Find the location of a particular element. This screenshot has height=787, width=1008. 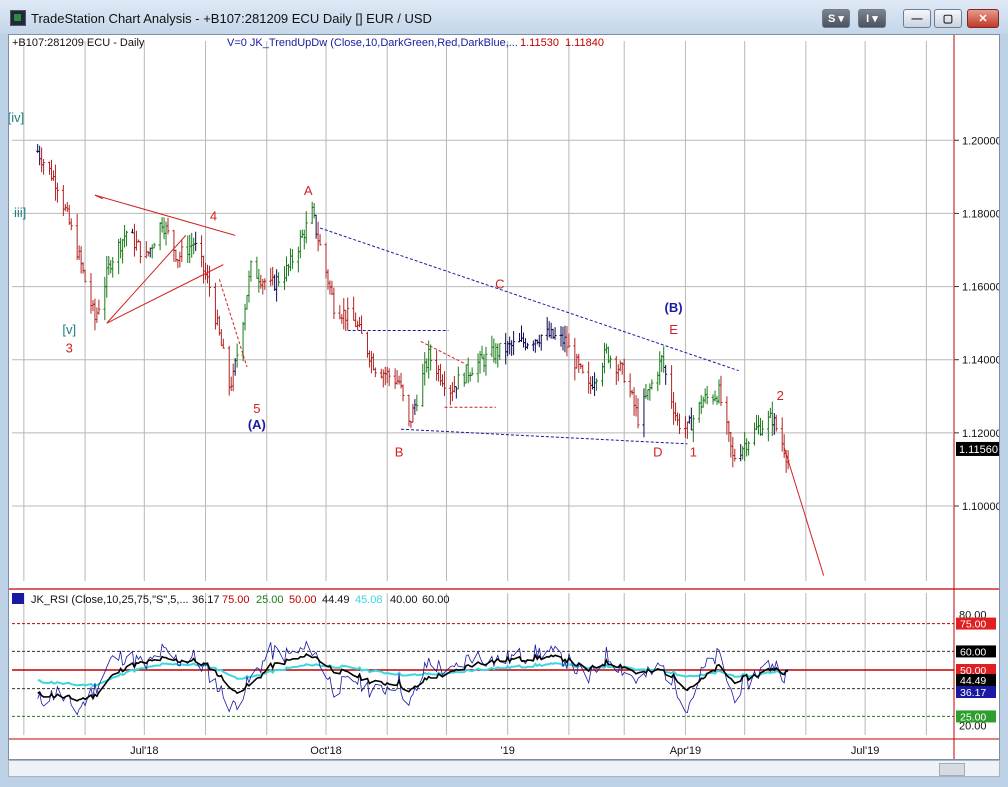

trend-indicator-value: 1.11840 is located at coordinates (584, 43).